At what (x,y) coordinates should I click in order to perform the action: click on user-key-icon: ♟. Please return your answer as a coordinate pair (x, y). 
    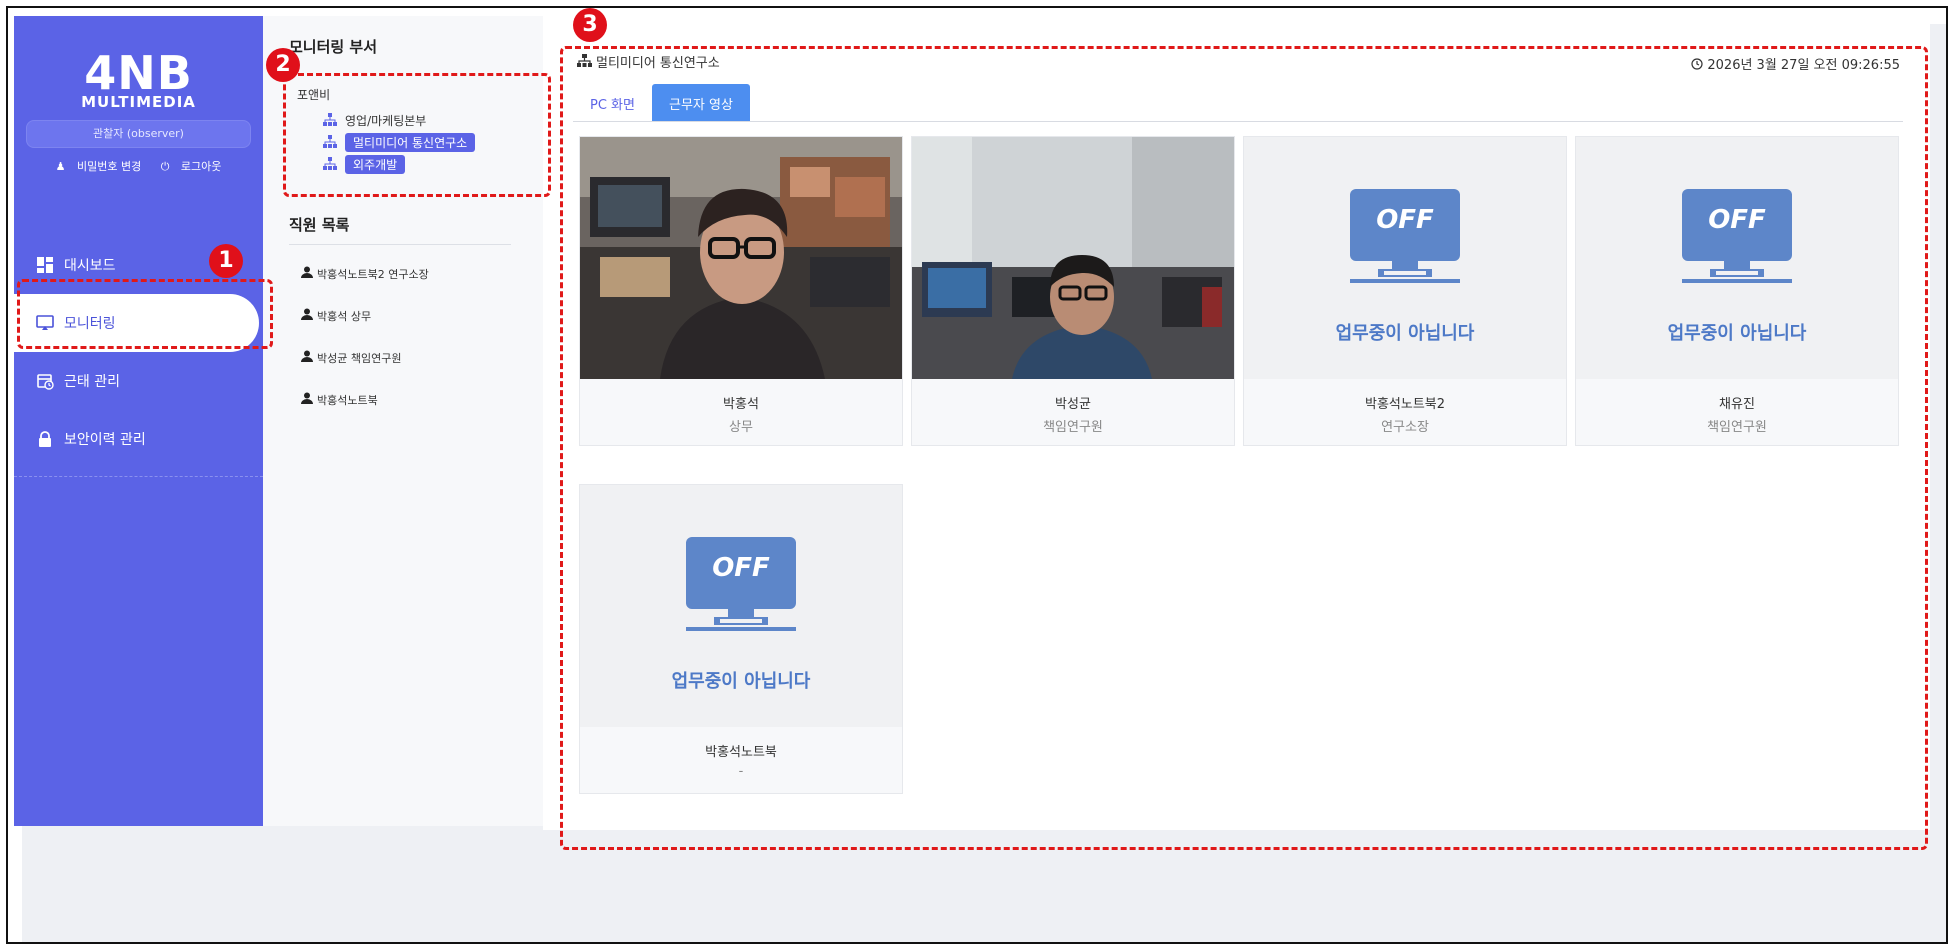
    Looking at the image, I should click on (60, 166).